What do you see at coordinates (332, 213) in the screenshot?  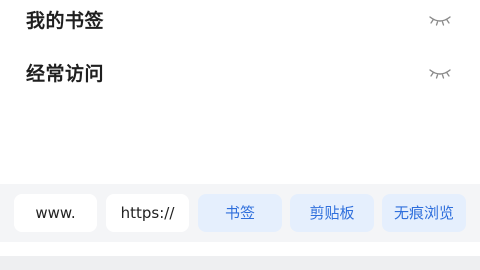 I see `clipboard-button: 剪贴板` at bounding box center [332, 213].